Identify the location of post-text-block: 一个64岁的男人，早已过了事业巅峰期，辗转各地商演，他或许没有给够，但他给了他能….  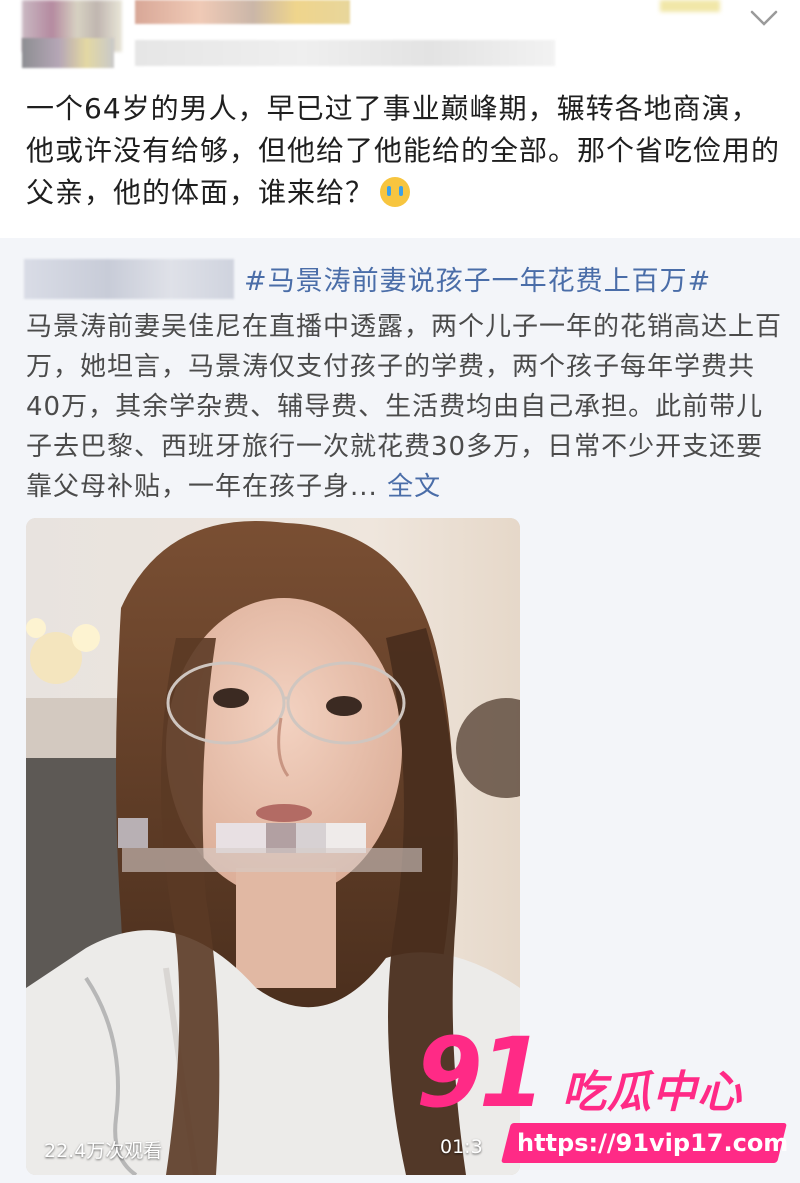
(406, 151).